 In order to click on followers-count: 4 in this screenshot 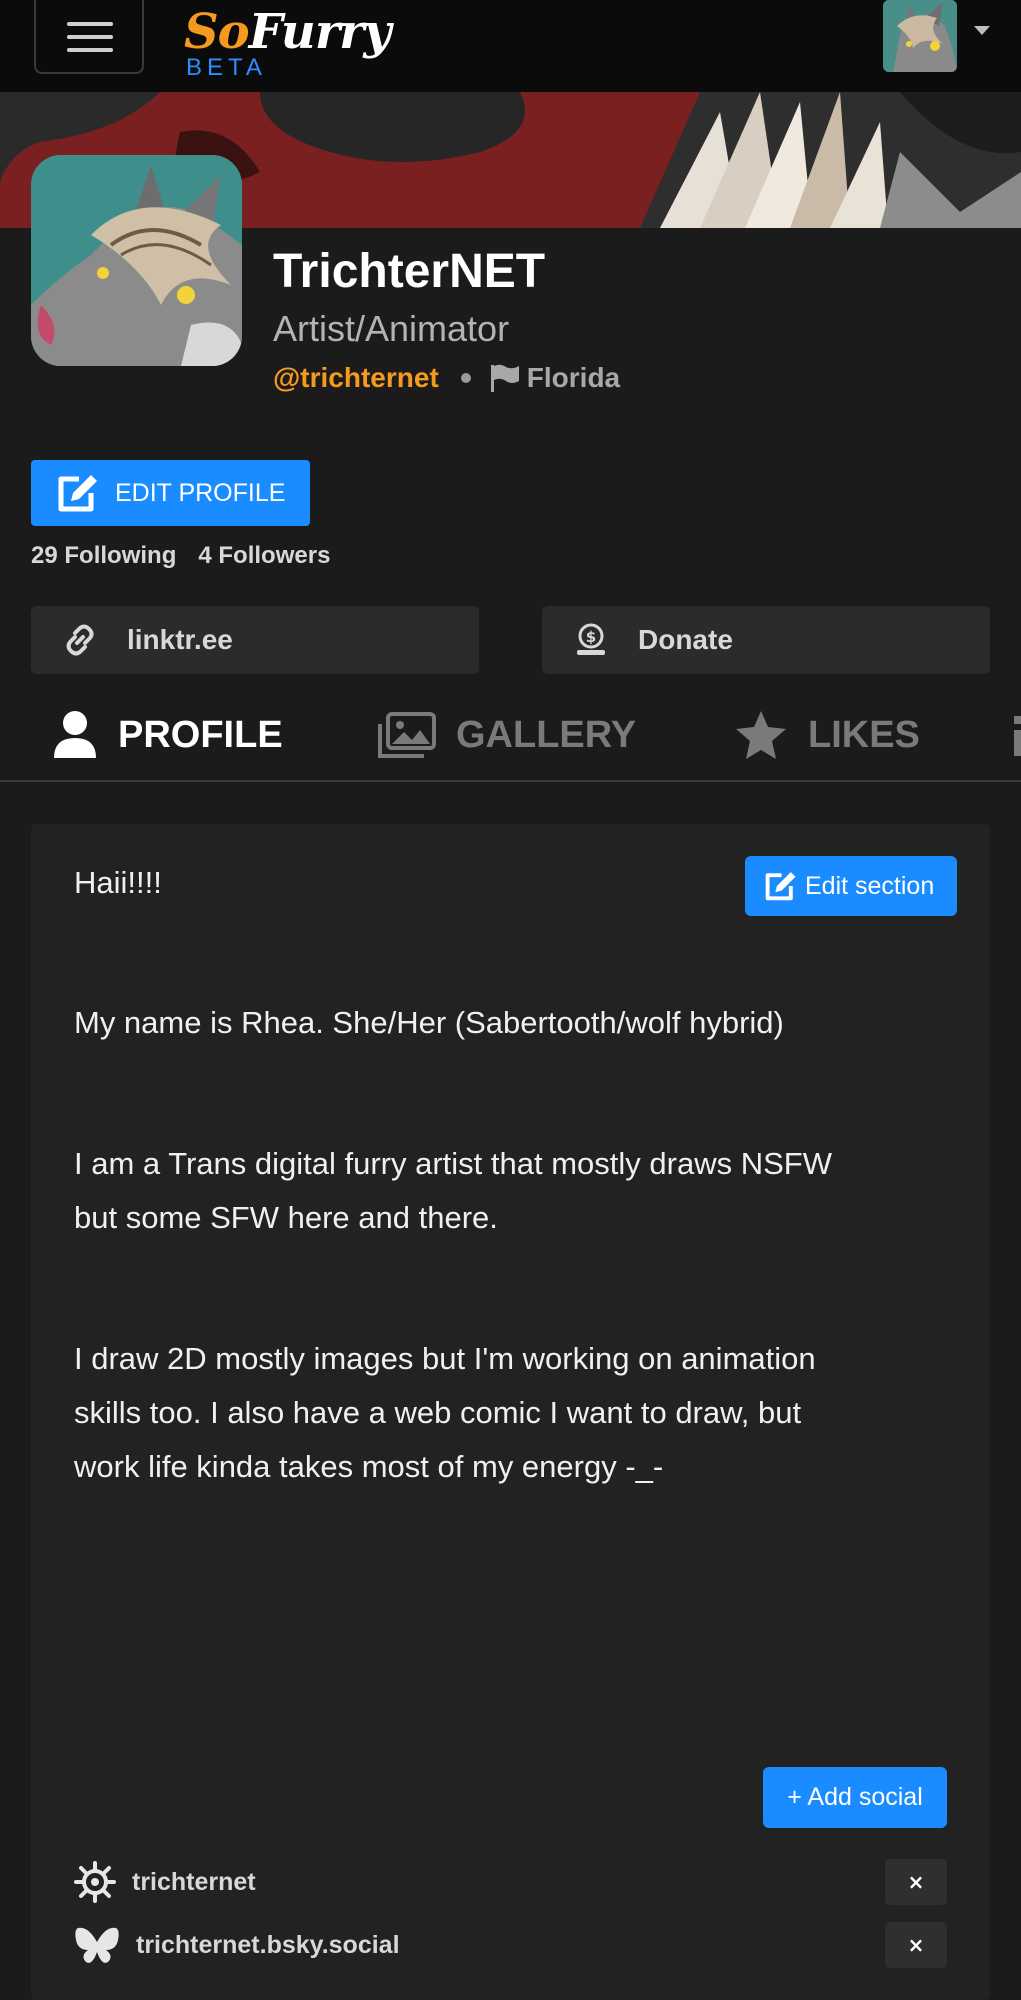, I will do `click(205, 555)`.